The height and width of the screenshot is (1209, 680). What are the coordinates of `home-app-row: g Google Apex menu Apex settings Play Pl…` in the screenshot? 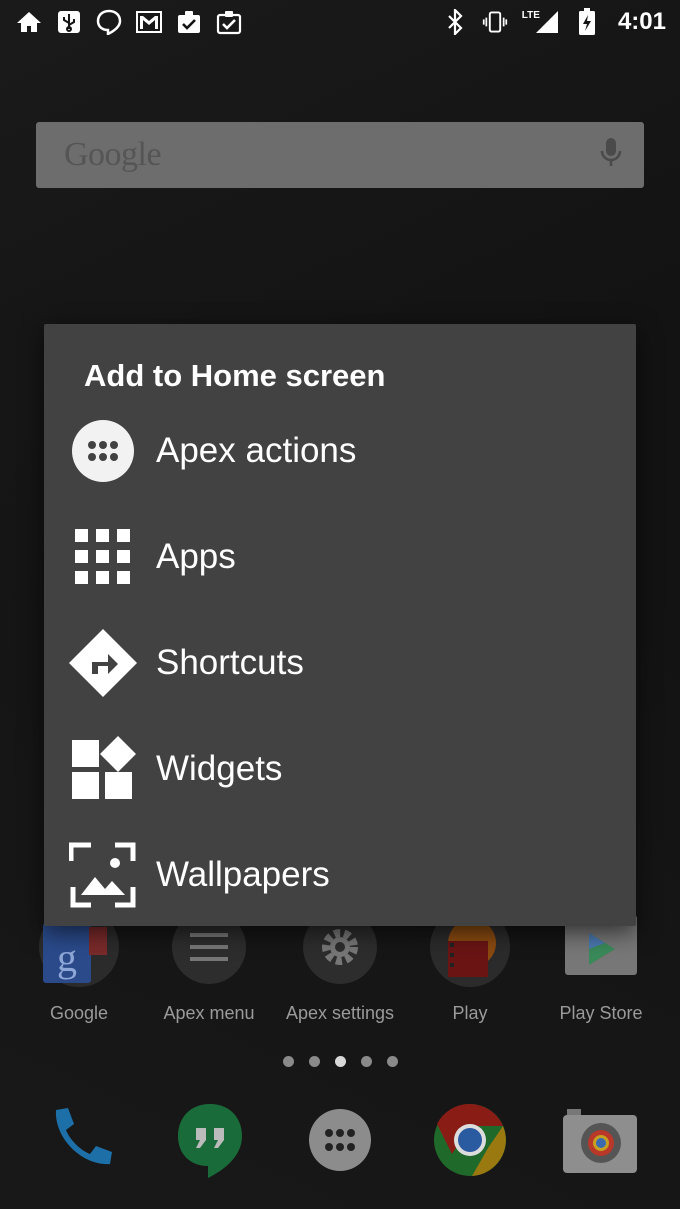 It's located at (340, 968).